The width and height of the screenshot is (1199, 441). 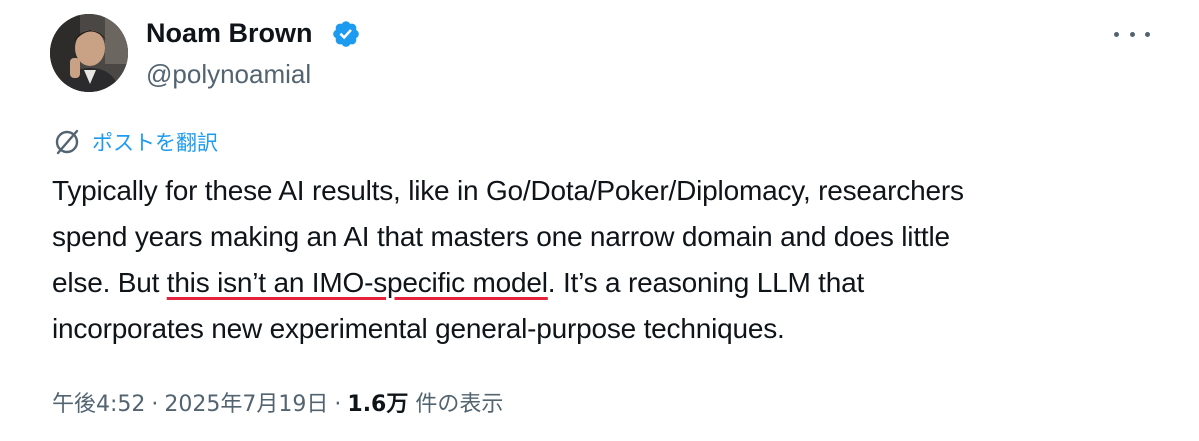 What do you see at coordinates (155, 143) in the screenshot?
I see `translate-label: ポストを翻訳` at bounding box center [155, 143].